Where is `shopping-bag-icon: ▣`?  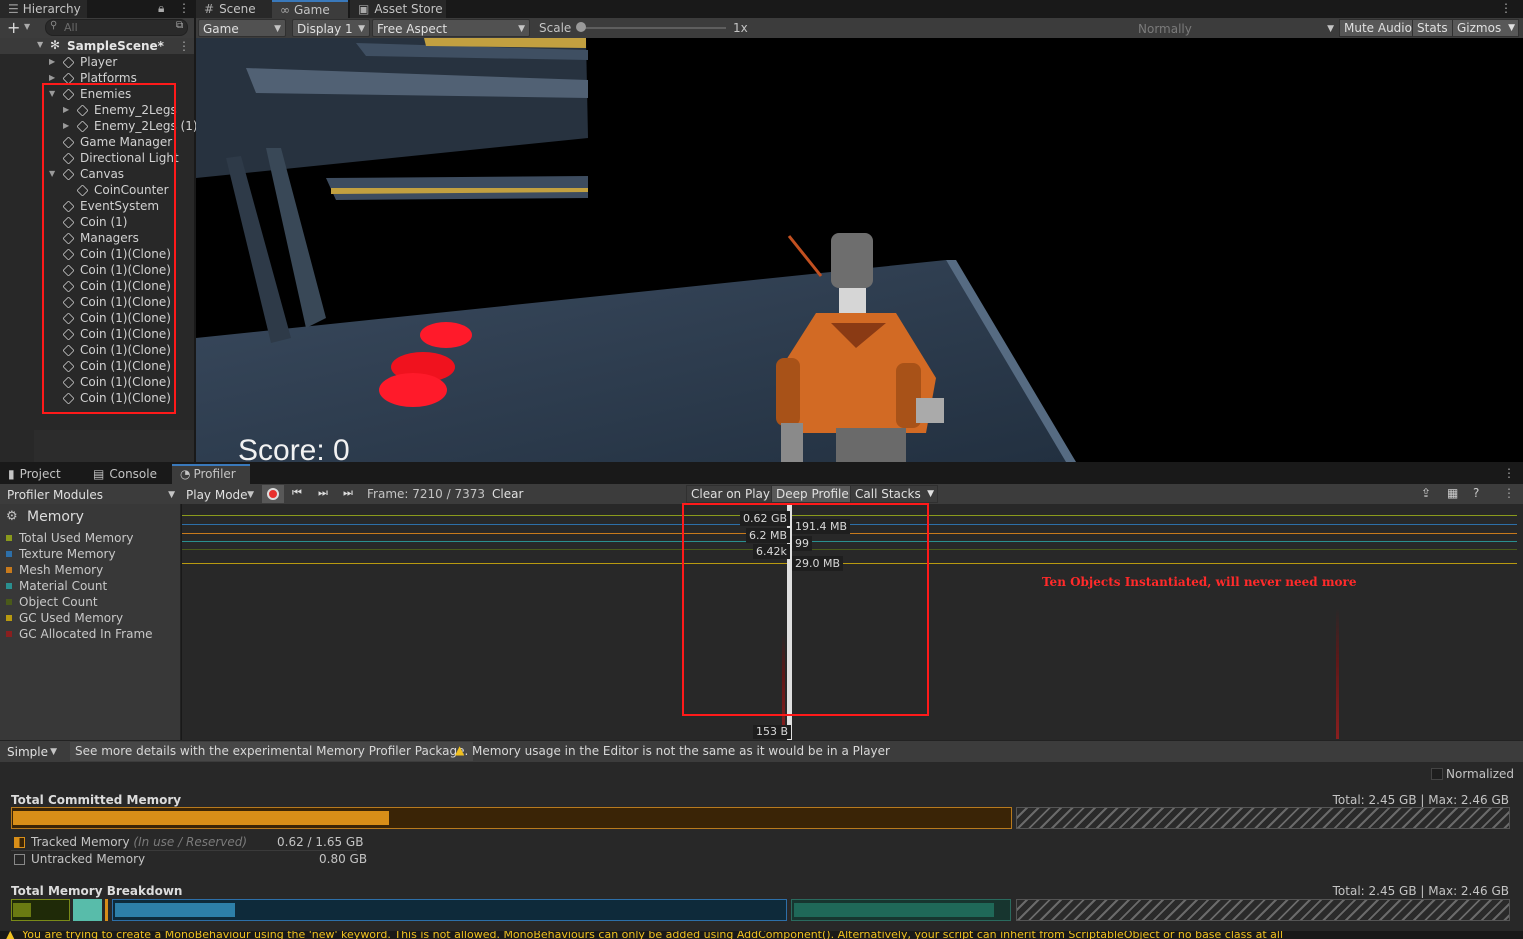
shopping-bag-icon: ▣ is located at coordinates (364, 9).